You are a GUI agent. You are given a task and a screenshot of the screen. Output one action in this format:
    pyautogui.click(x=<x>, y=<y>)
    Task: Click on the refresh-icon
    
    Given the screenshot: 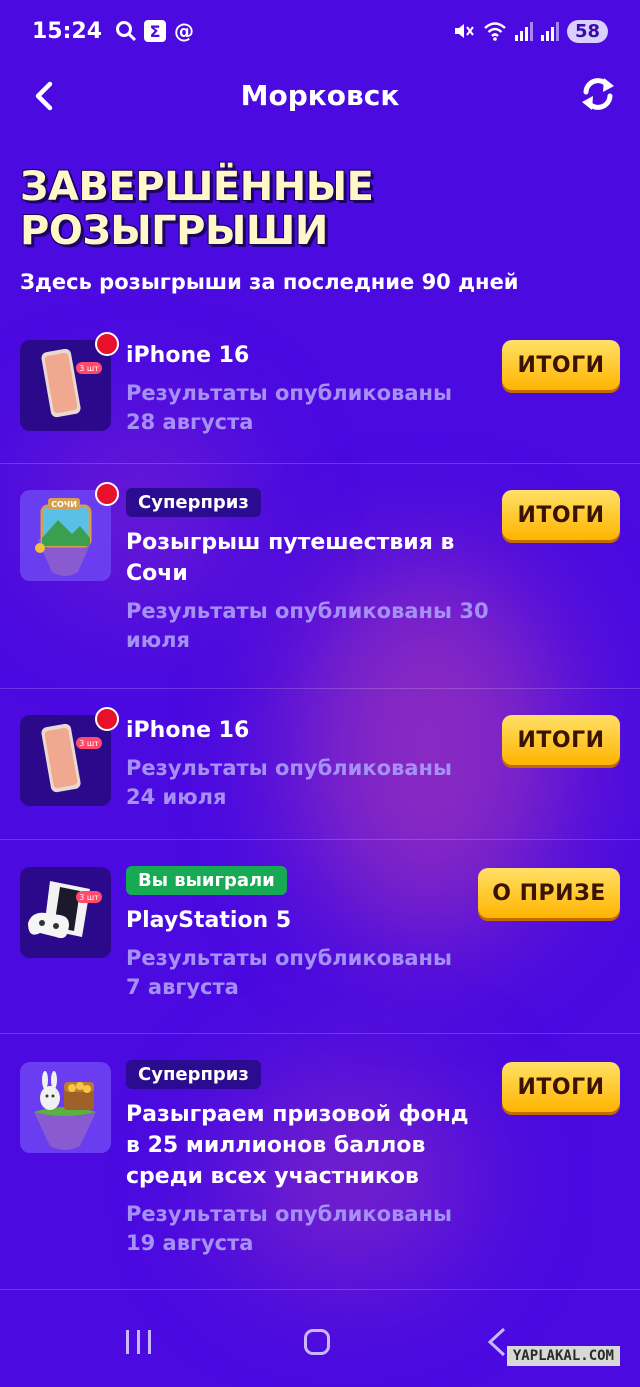 What is the action you would take?
    pyautogui.click(x=598, y=94)
    